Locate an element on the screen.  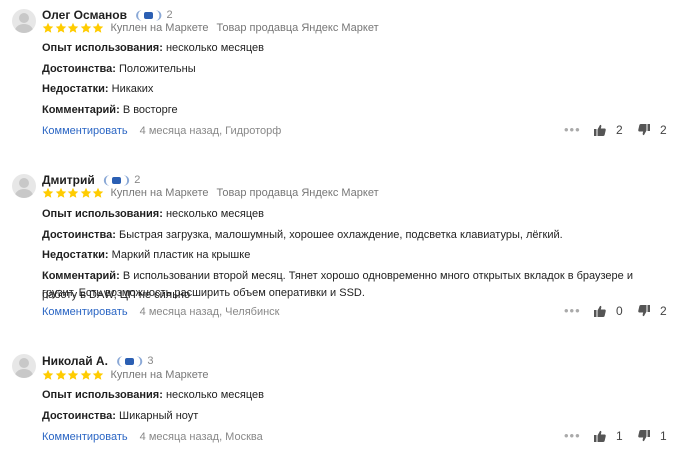
pros-line: Достоинства: Шикарный ноут is located at coordinates (352, 416).